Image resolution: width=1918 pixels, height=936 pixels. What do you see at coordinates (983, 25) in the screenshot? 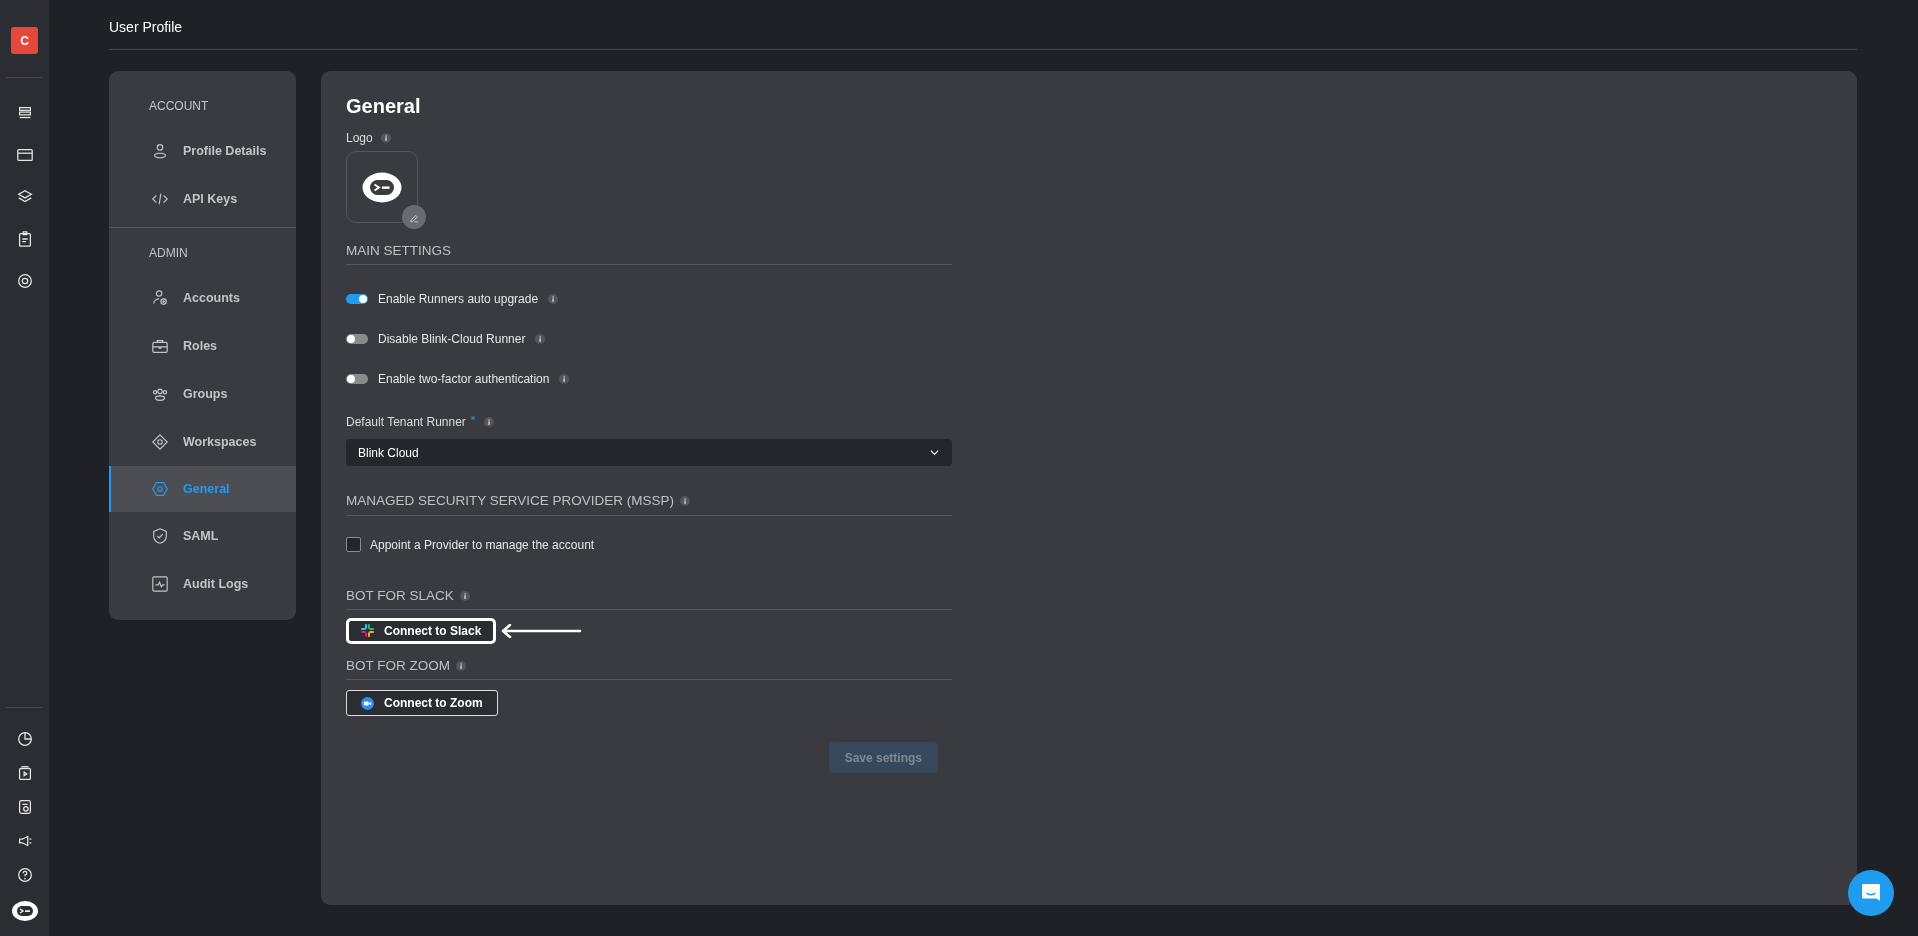
I see `page-title: User Profile` at bounding box center [983, 25].